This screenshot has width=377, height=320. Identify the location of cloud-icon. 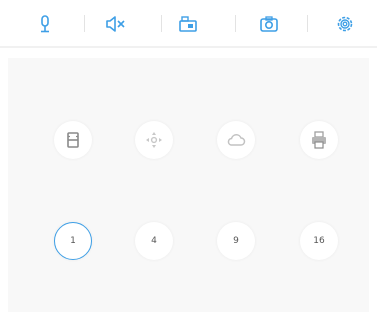
(236, 140).